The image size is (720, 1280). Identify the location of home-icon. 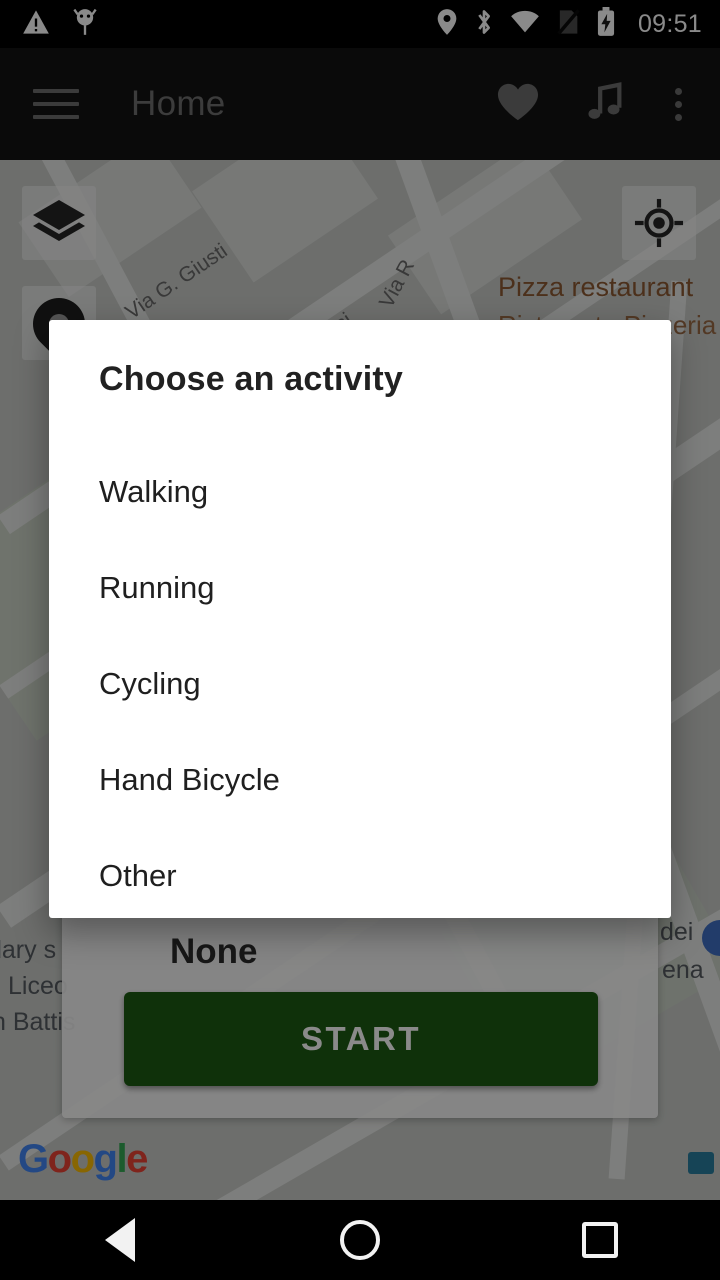
(360, 1240).